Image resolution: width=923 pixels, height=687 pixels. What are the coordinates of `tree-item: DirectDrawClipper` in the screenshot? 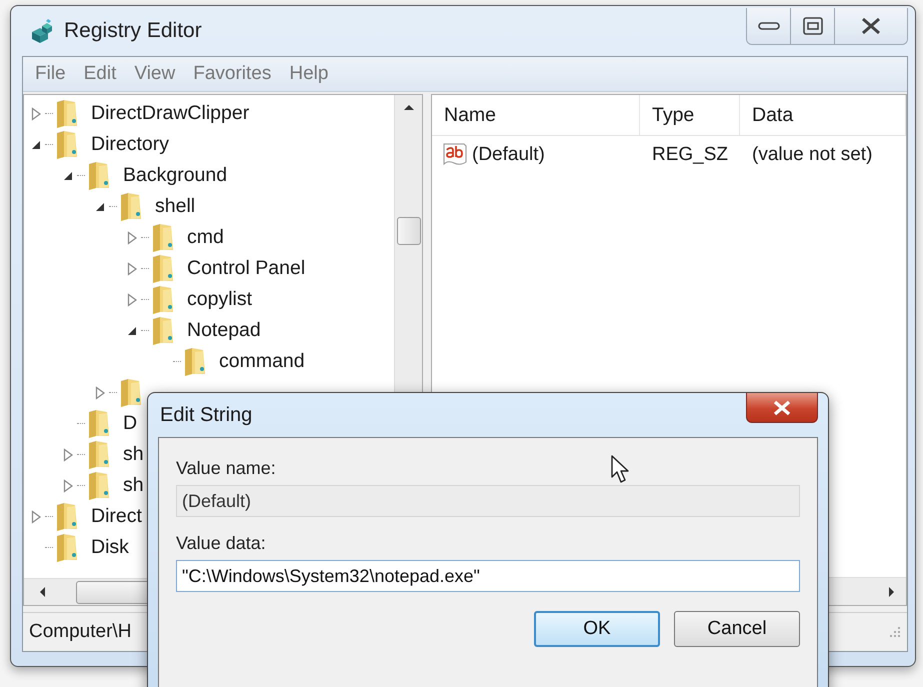 It's located at (170, 113).